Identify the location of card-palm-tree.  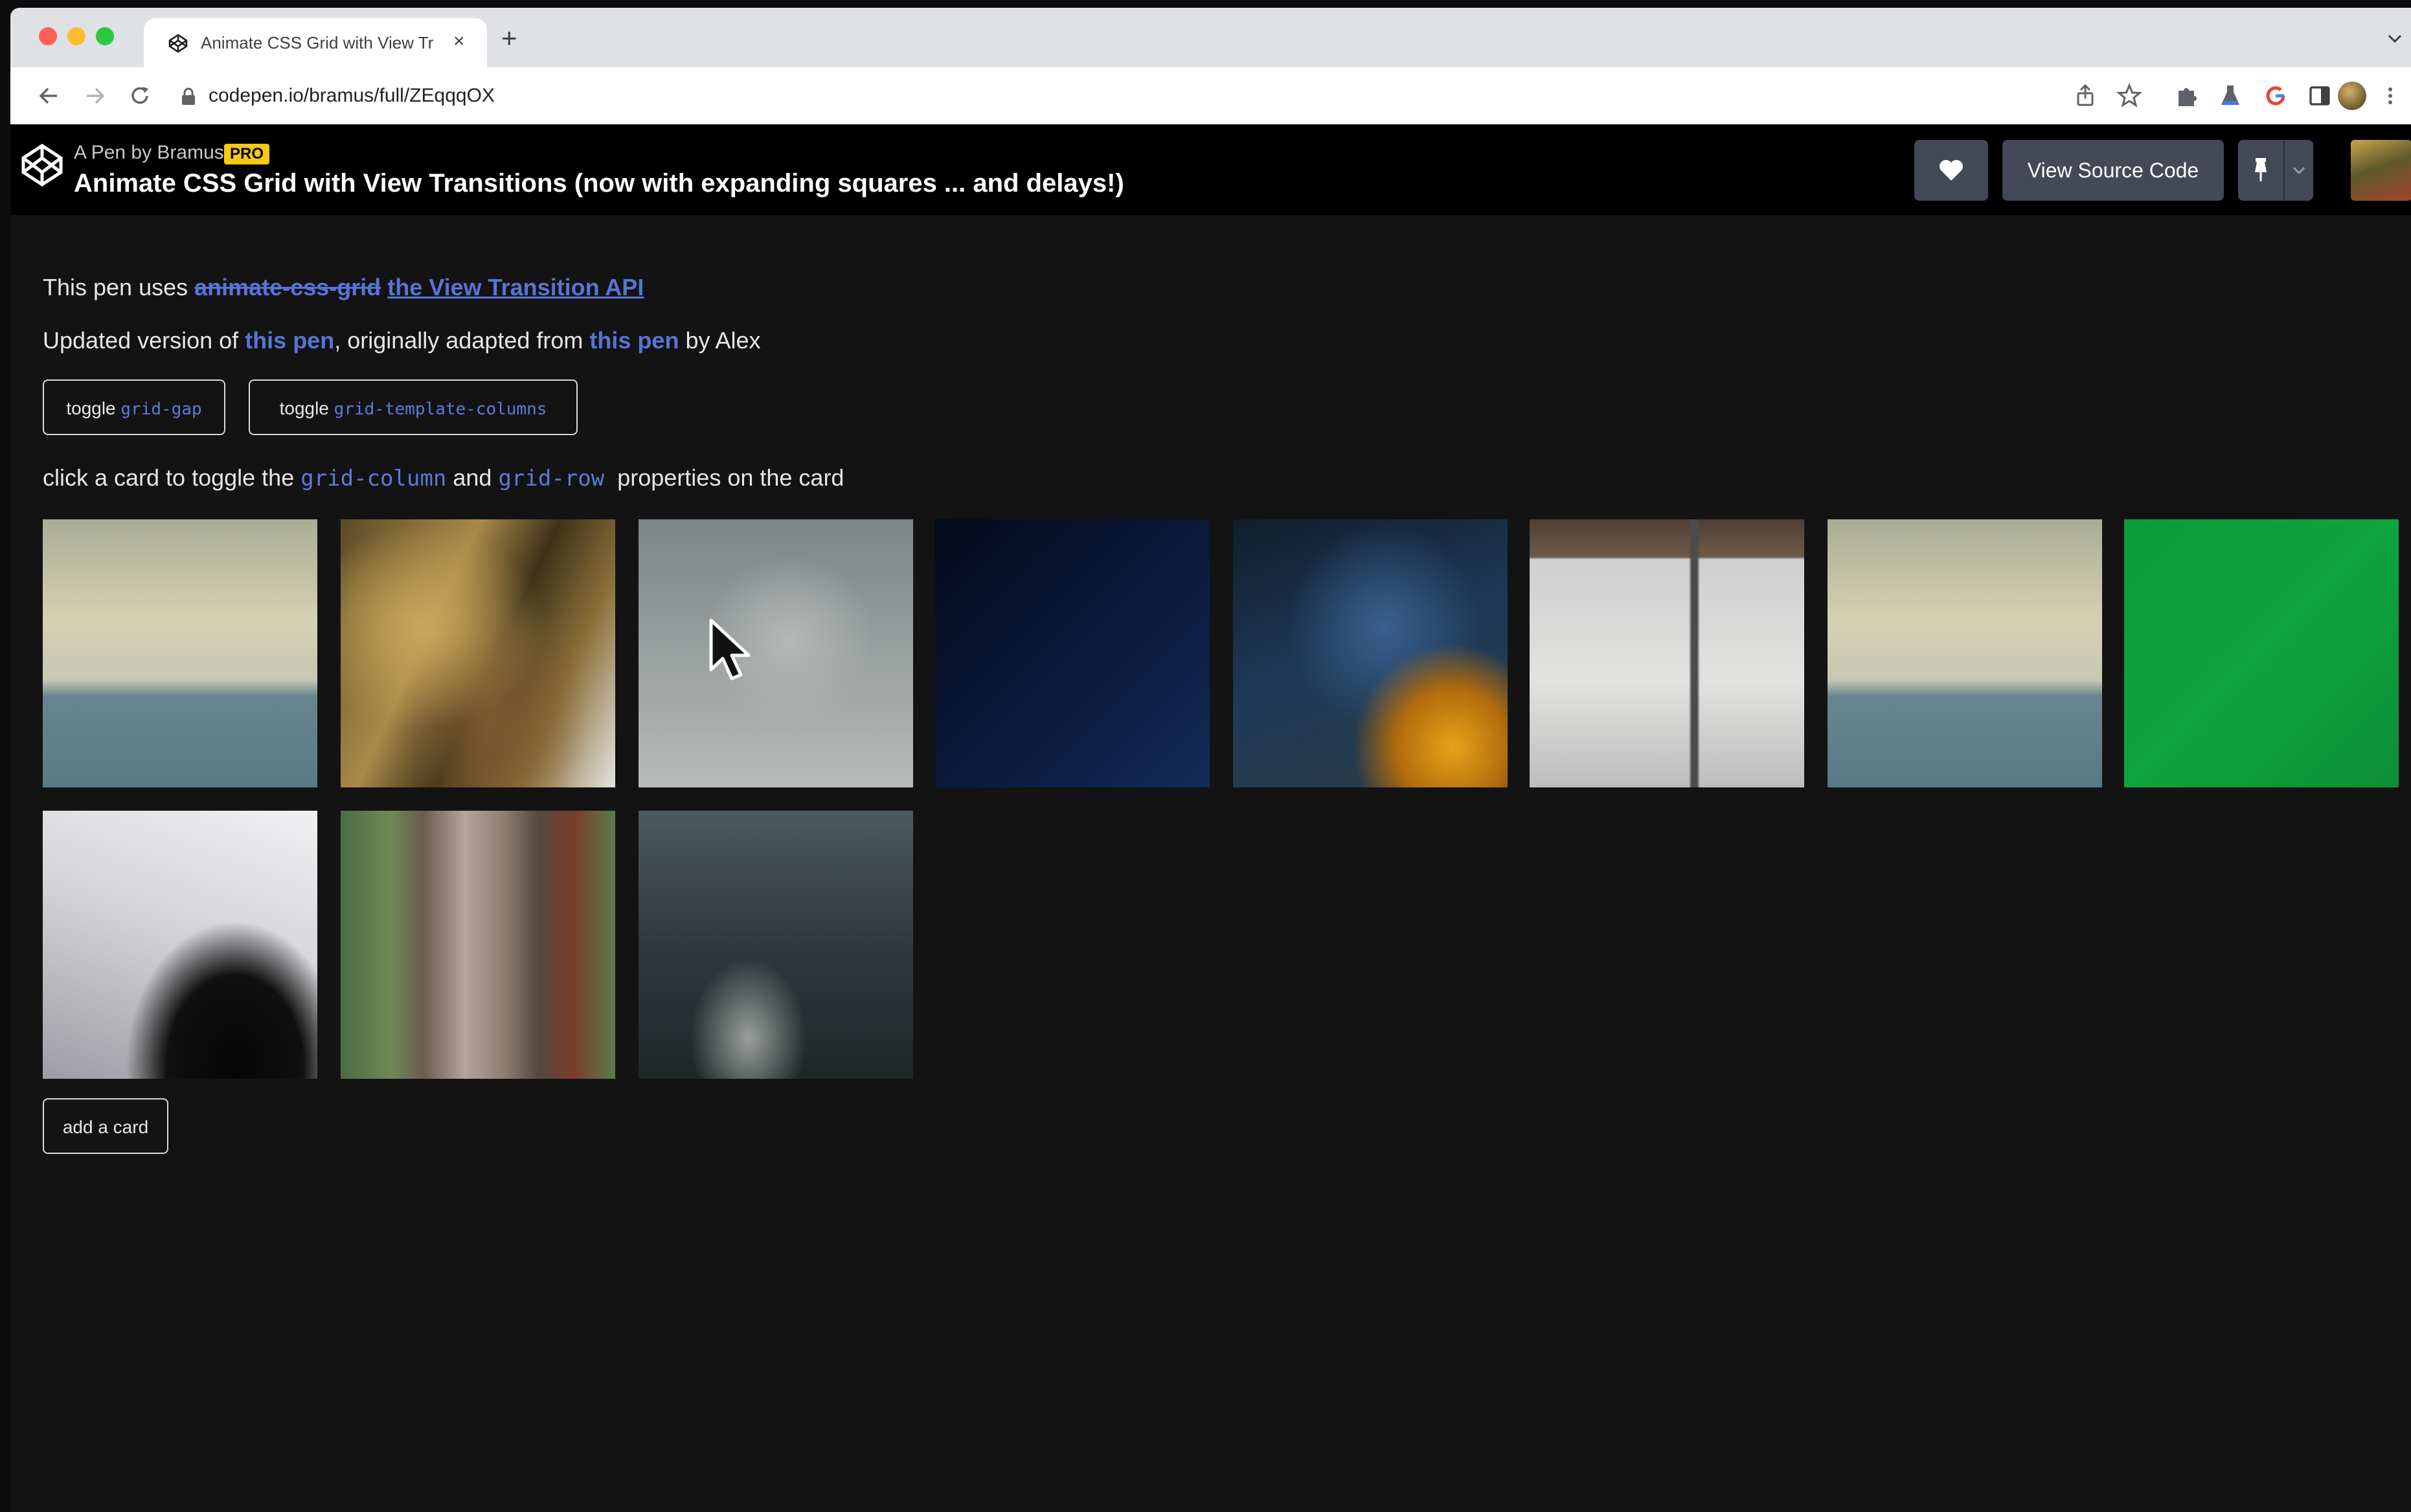
(478, 653).